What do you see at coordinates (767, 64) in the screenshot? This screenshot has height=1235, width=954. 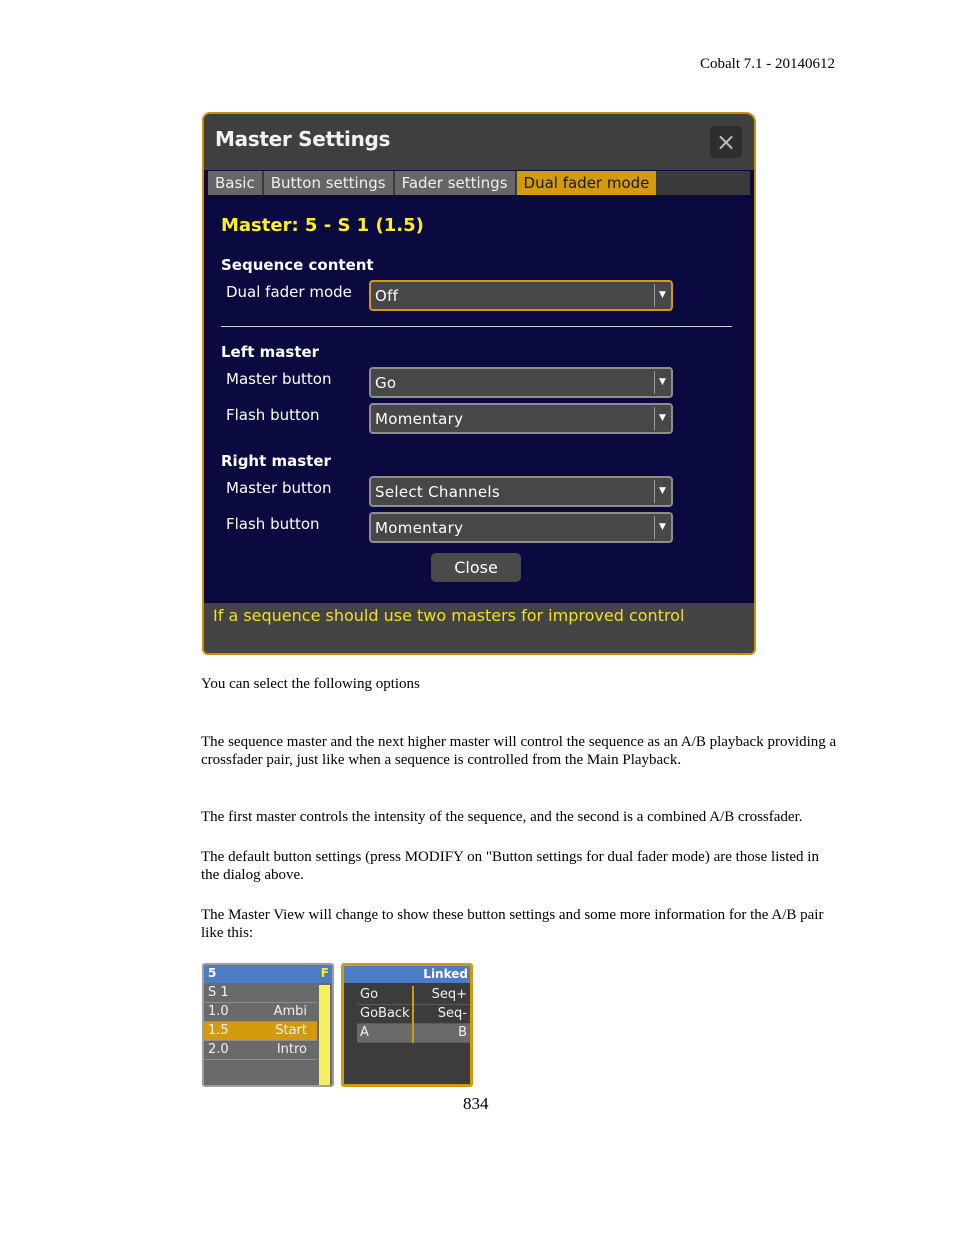 I see `page-header: Cobalt 7.1 - 20140612` at bounding box center [767, 64].